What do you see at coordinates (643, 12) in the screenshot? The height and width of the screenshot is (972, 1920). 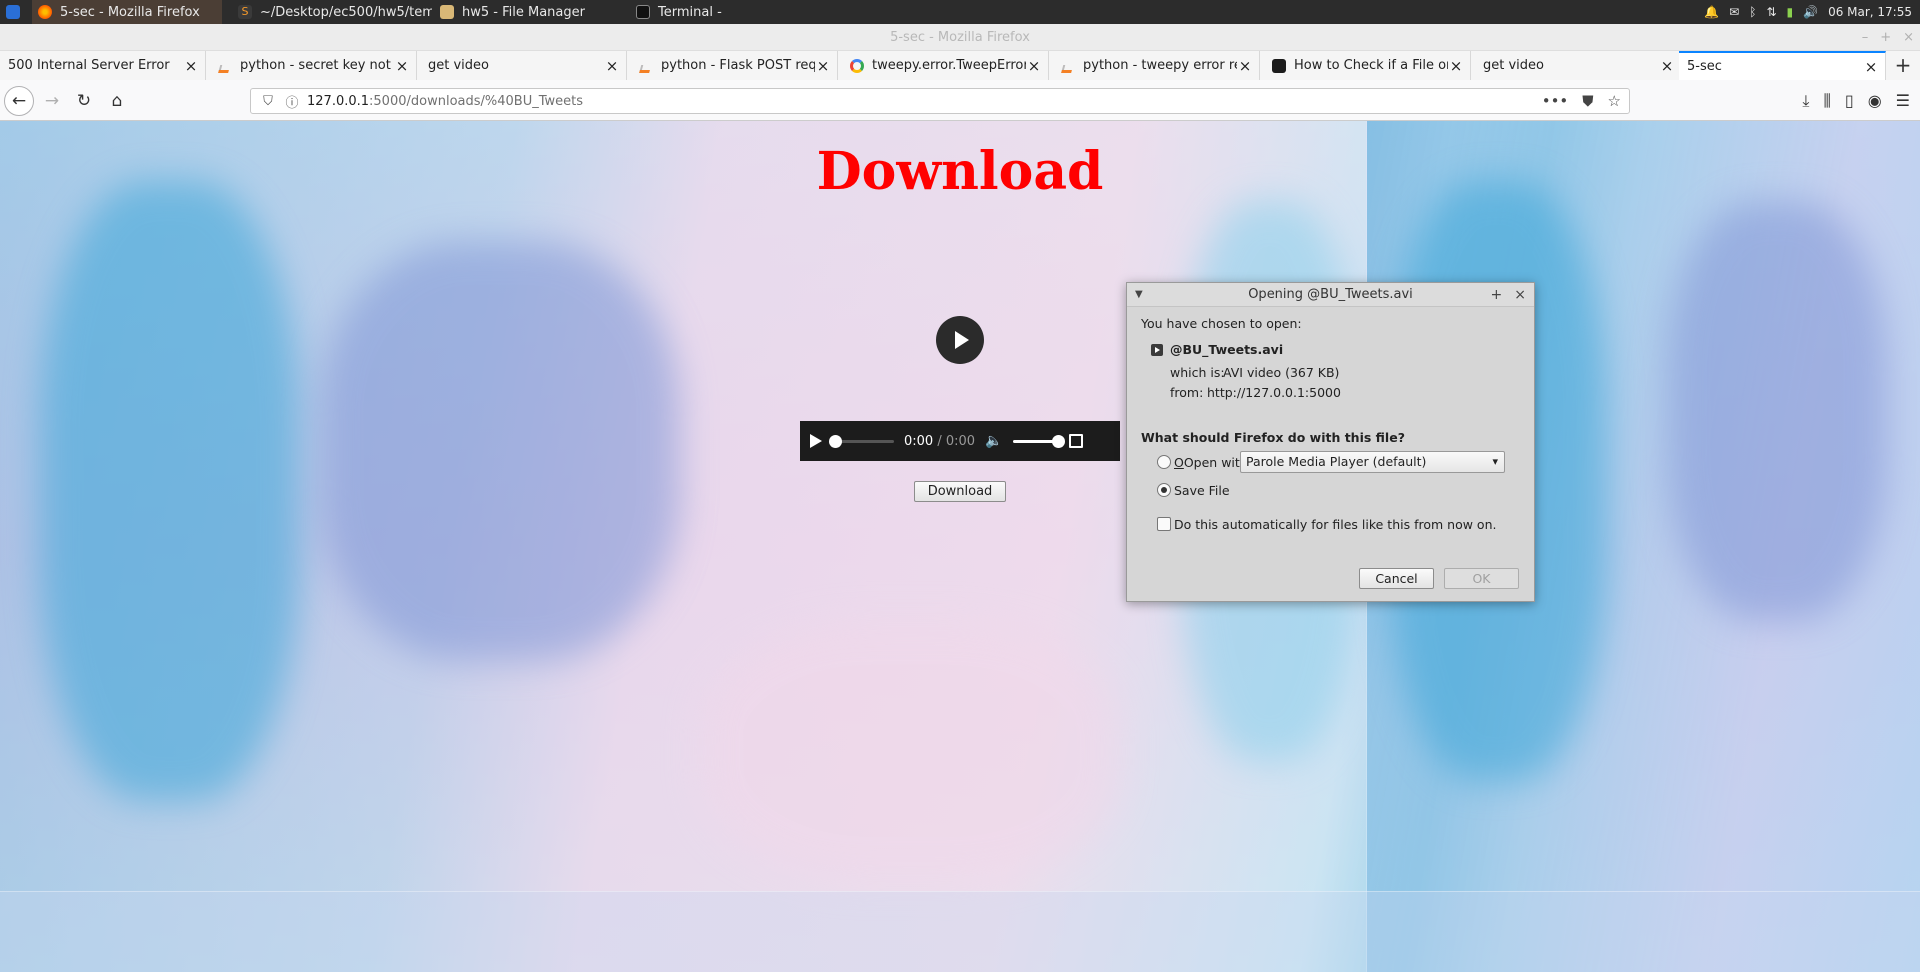 I see `terminal-icon` at bounding box center [643, 12].